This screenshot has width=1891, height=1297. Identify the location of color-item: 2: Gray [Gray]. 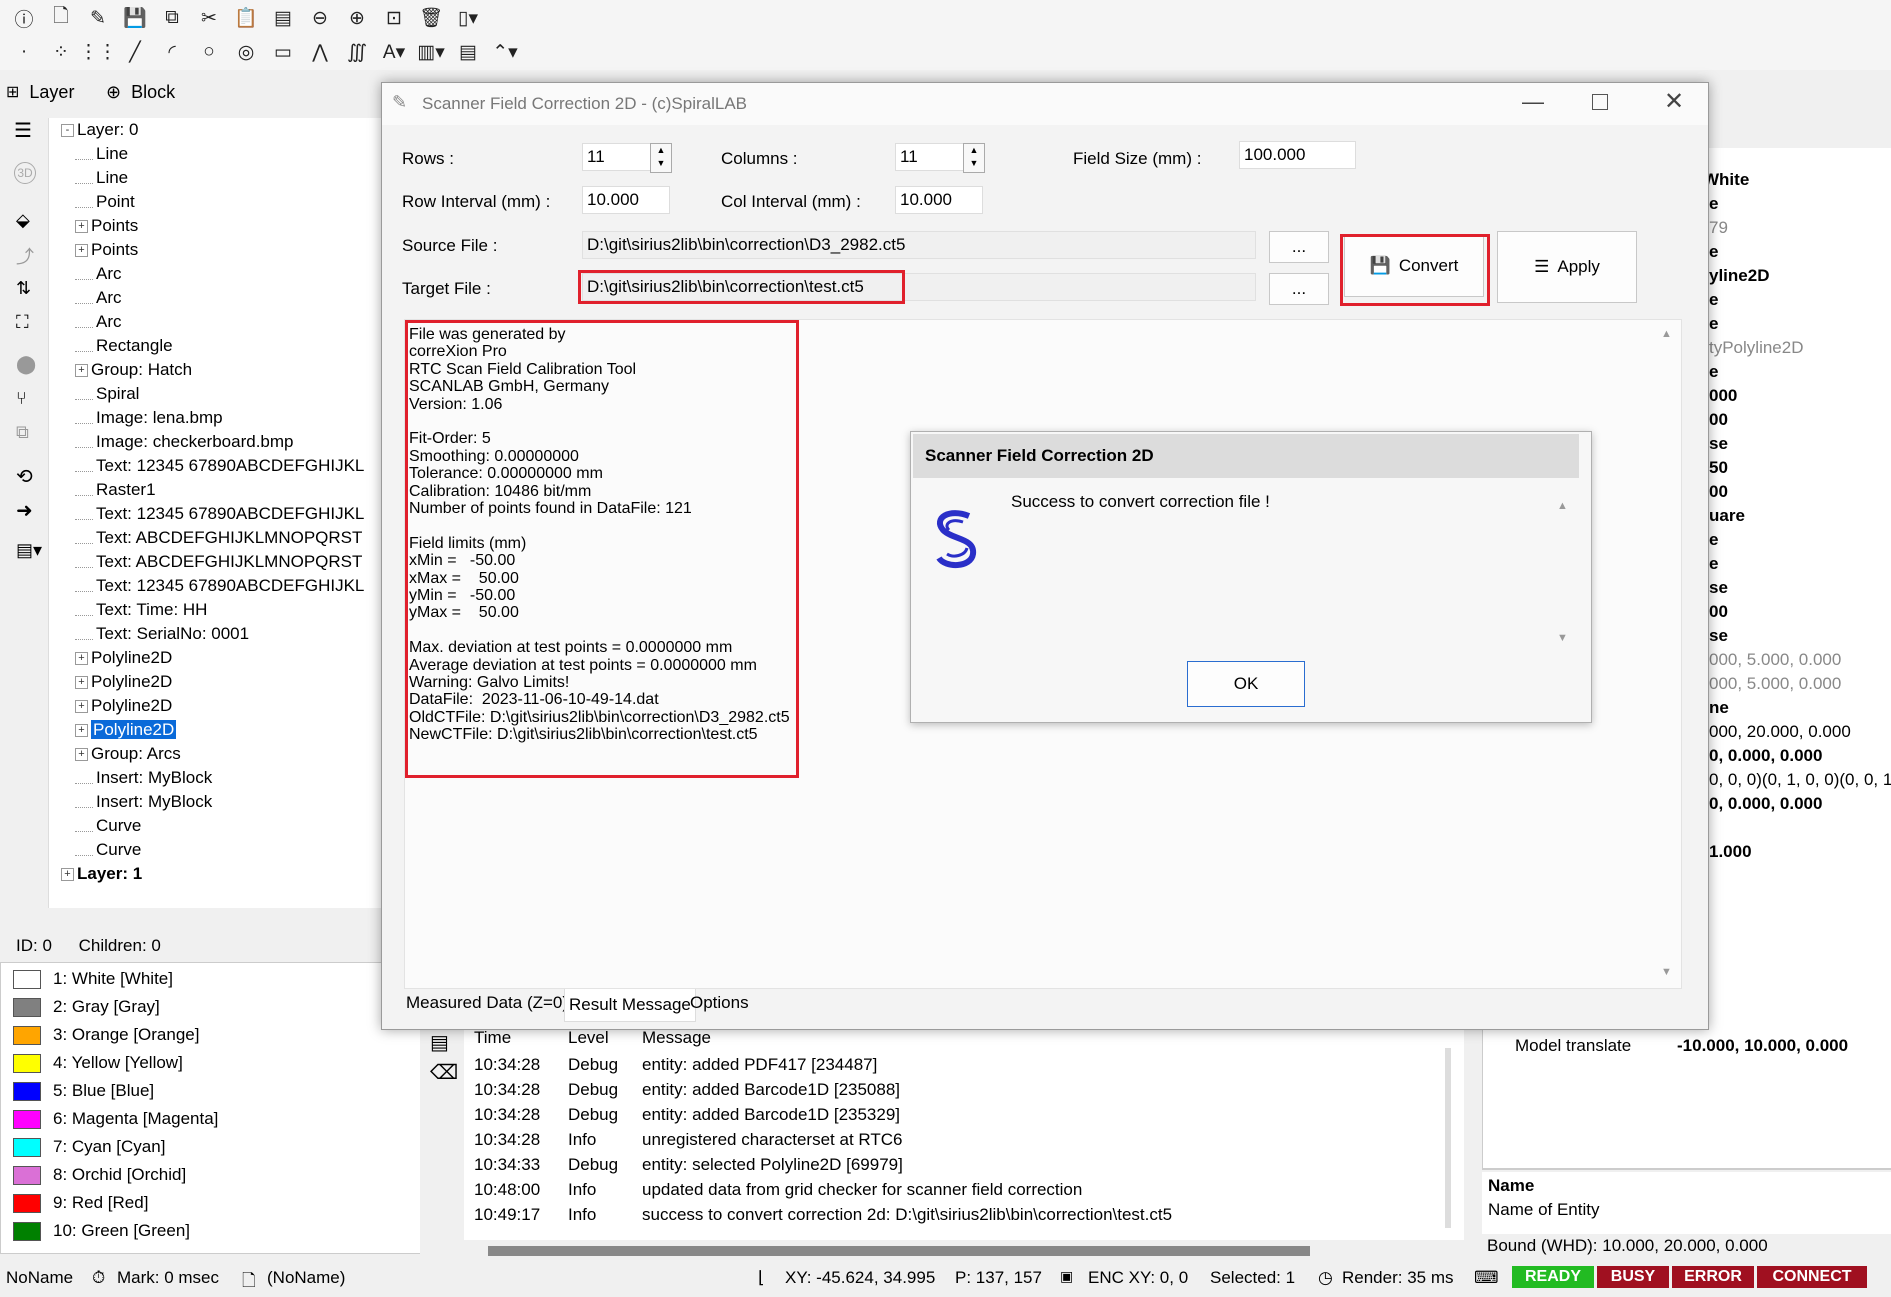
(86, 1007).